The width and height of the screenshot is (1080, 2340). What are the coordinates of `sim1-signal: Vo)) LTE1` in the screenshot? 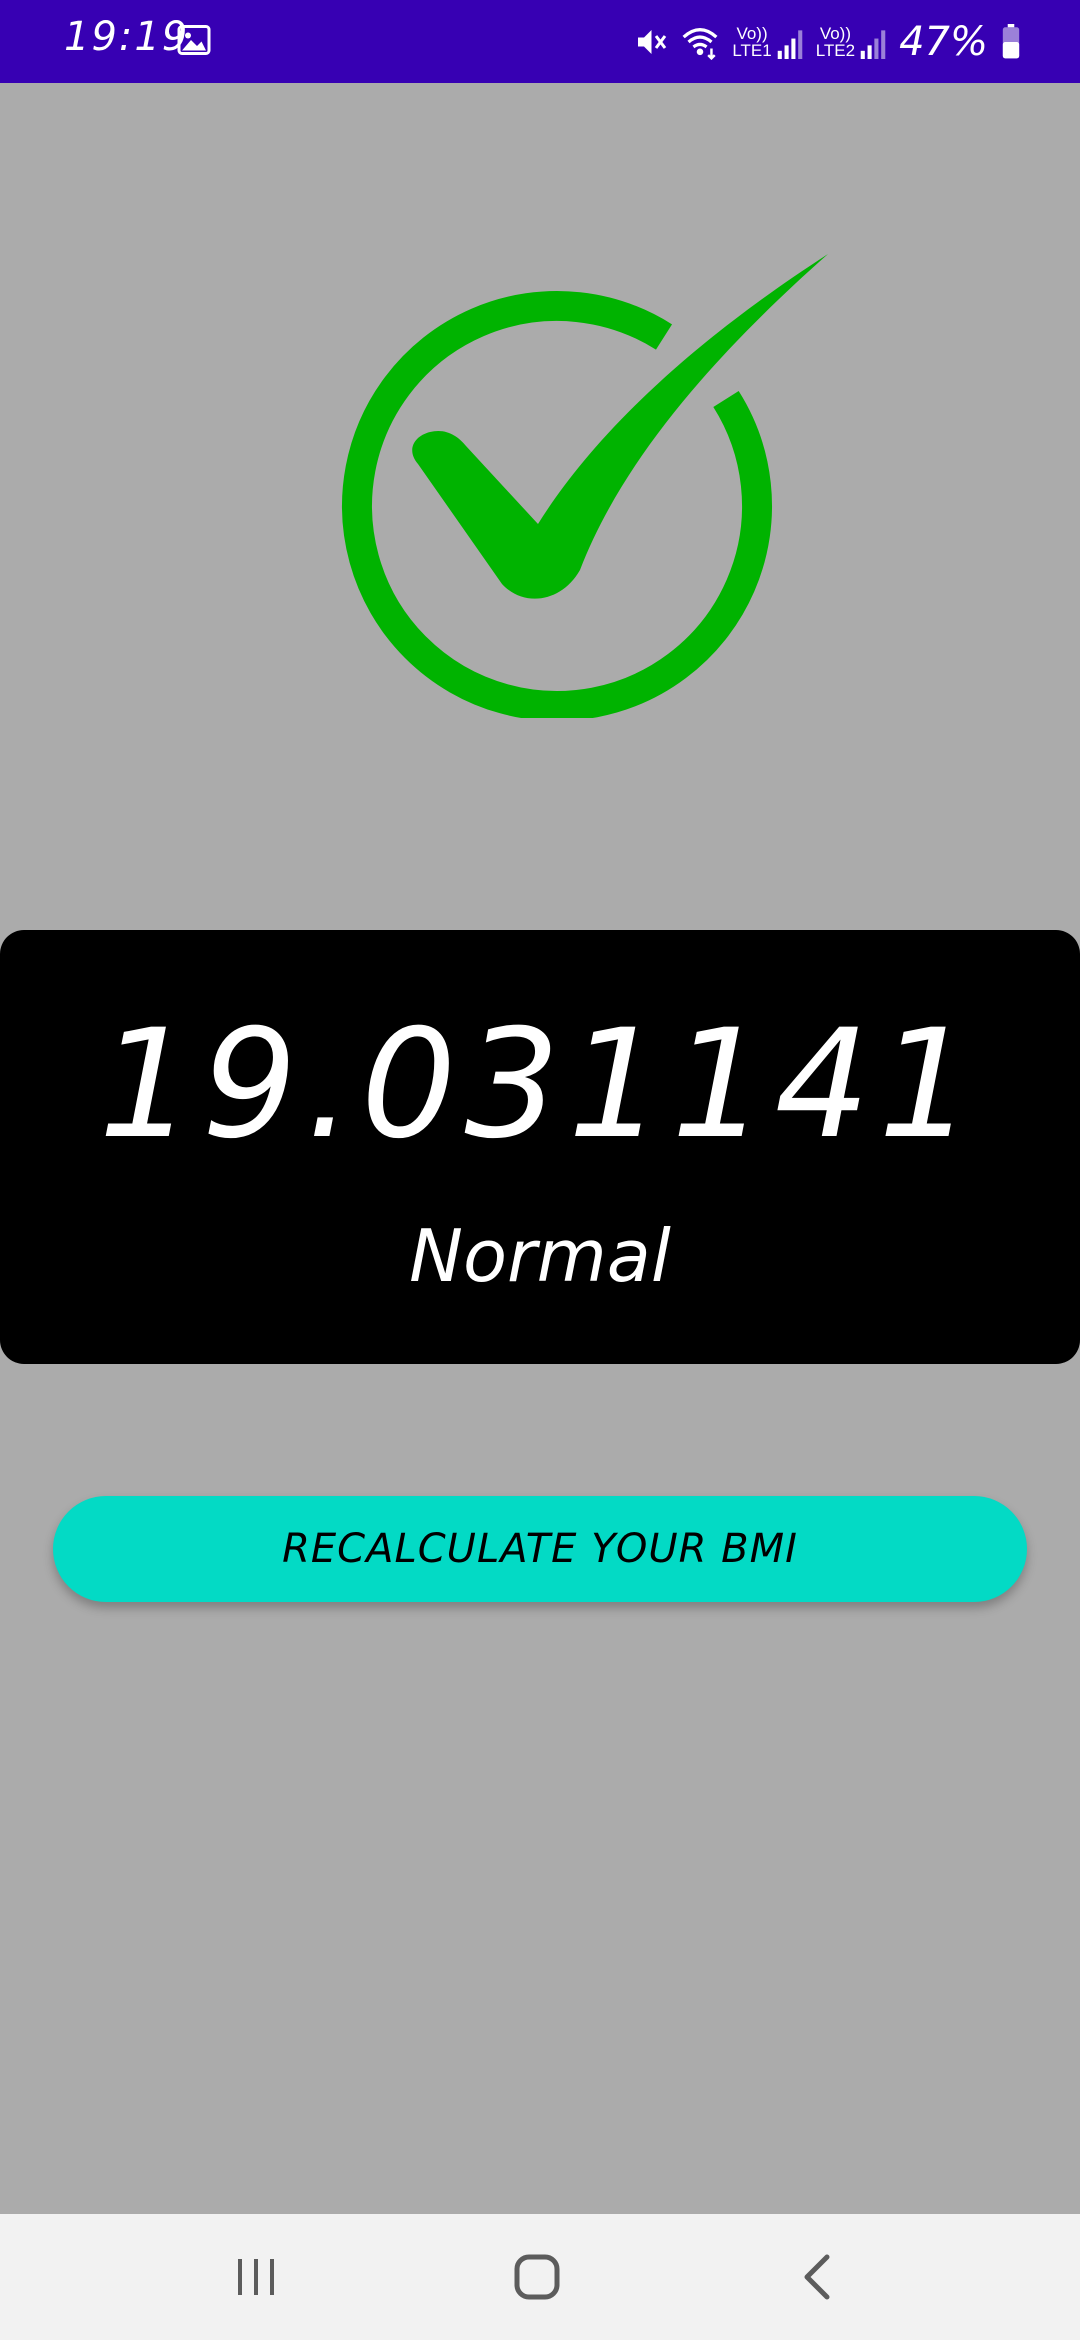 It's located at (767, 42).